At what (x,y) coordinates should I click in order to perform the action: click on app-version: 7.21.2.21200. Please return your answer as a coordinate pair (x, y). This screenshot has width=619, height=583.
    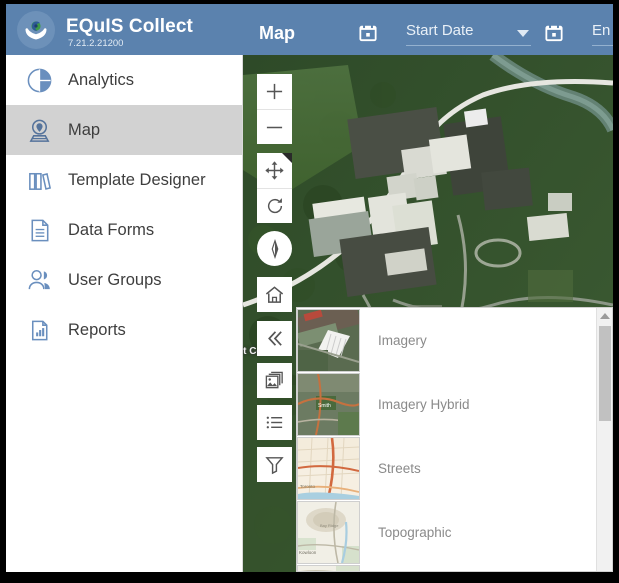
    Looking at the image, I should click on (96, 43).